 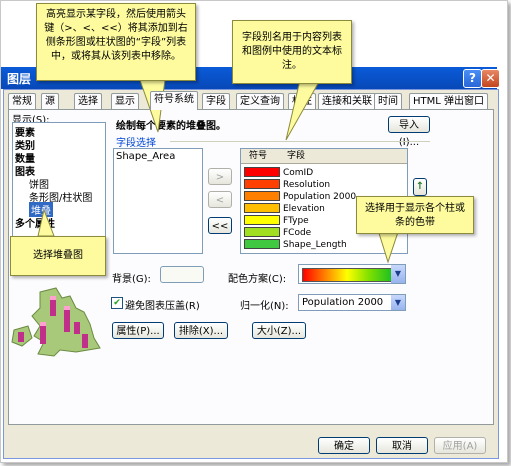 I want to click on callout-stacked: 选择堆叠图, so click(x=58, y=256).